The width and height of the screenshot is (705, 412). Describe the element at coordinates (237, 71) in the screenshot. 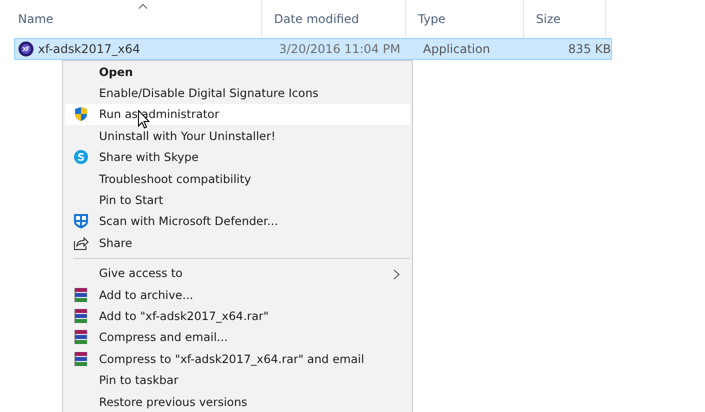

I see `menu-item: Open` at that location.